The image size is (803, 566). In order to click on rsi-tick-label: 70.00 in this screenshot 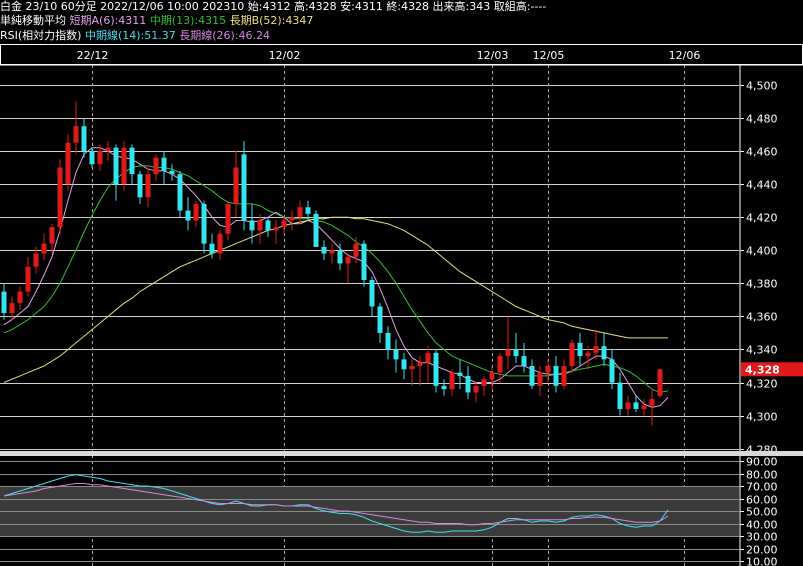, I will do `click(762, 487)`.